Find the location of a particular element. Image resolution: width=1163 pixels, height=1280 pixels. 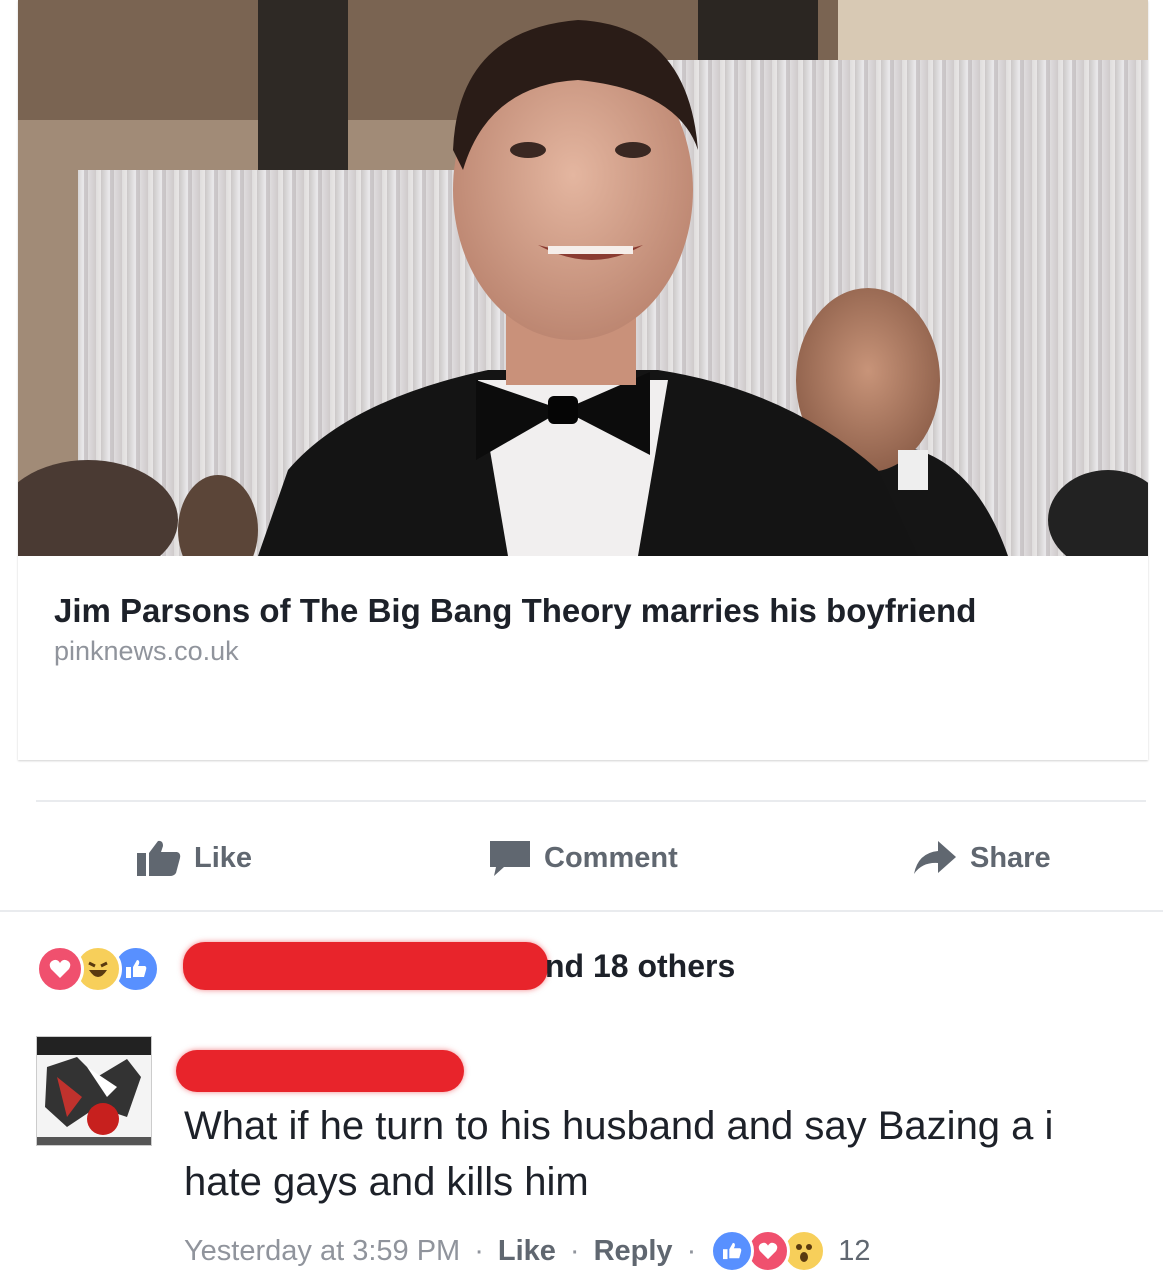

post-action-bar: Like Comment Share is located at coordinates (581, 858).